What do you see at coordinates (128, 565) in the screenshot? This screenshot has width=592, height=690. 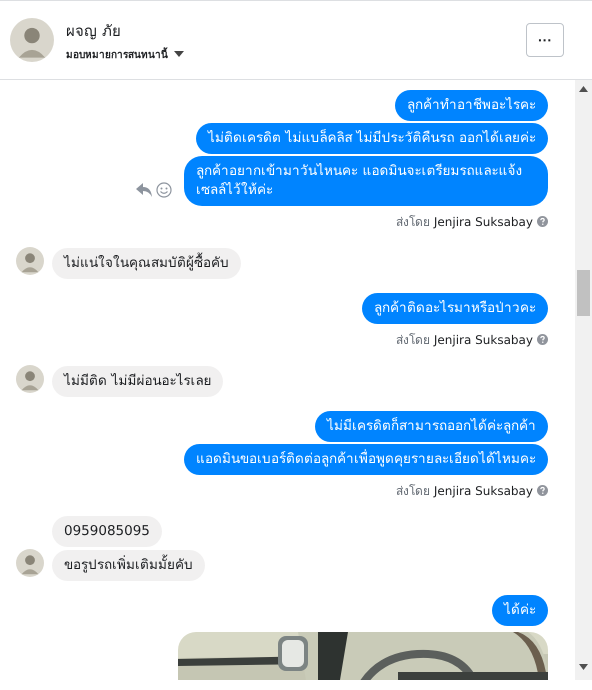 I see `received-message: ขอรูปรถเพิ่มเติมมั้ยคับ` at bounding box center [128, 565].